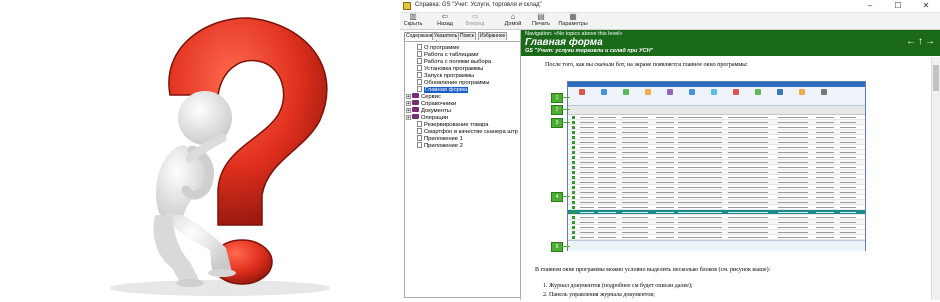 This screenshot has width=940, height=302. What do you see at coordinates (557, 197) in the screenshot?
I see `callout-4: 4` at bounding box center [557, 197].